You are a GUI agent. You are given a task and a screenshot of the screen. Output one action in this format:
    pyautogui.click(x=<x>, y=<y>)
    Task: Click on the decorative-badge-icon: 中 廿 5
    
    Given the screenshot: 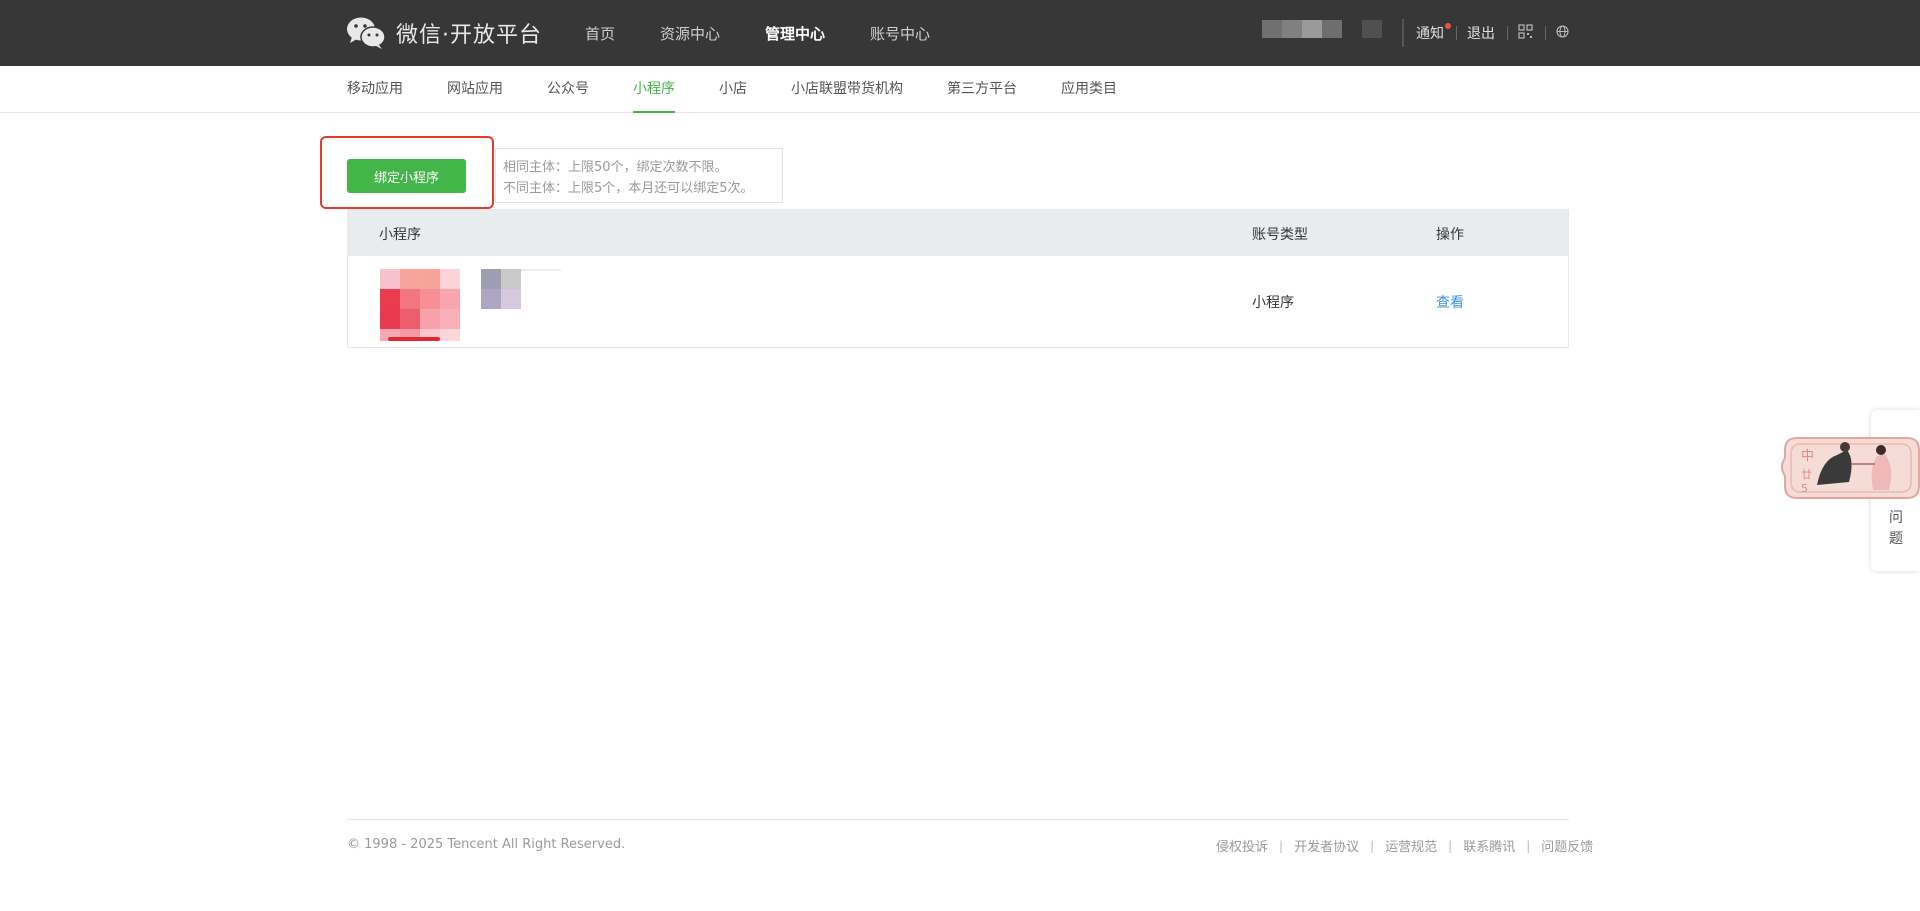 What is the action you would take?
    pyautogui.click(x=1850, y=468)
    